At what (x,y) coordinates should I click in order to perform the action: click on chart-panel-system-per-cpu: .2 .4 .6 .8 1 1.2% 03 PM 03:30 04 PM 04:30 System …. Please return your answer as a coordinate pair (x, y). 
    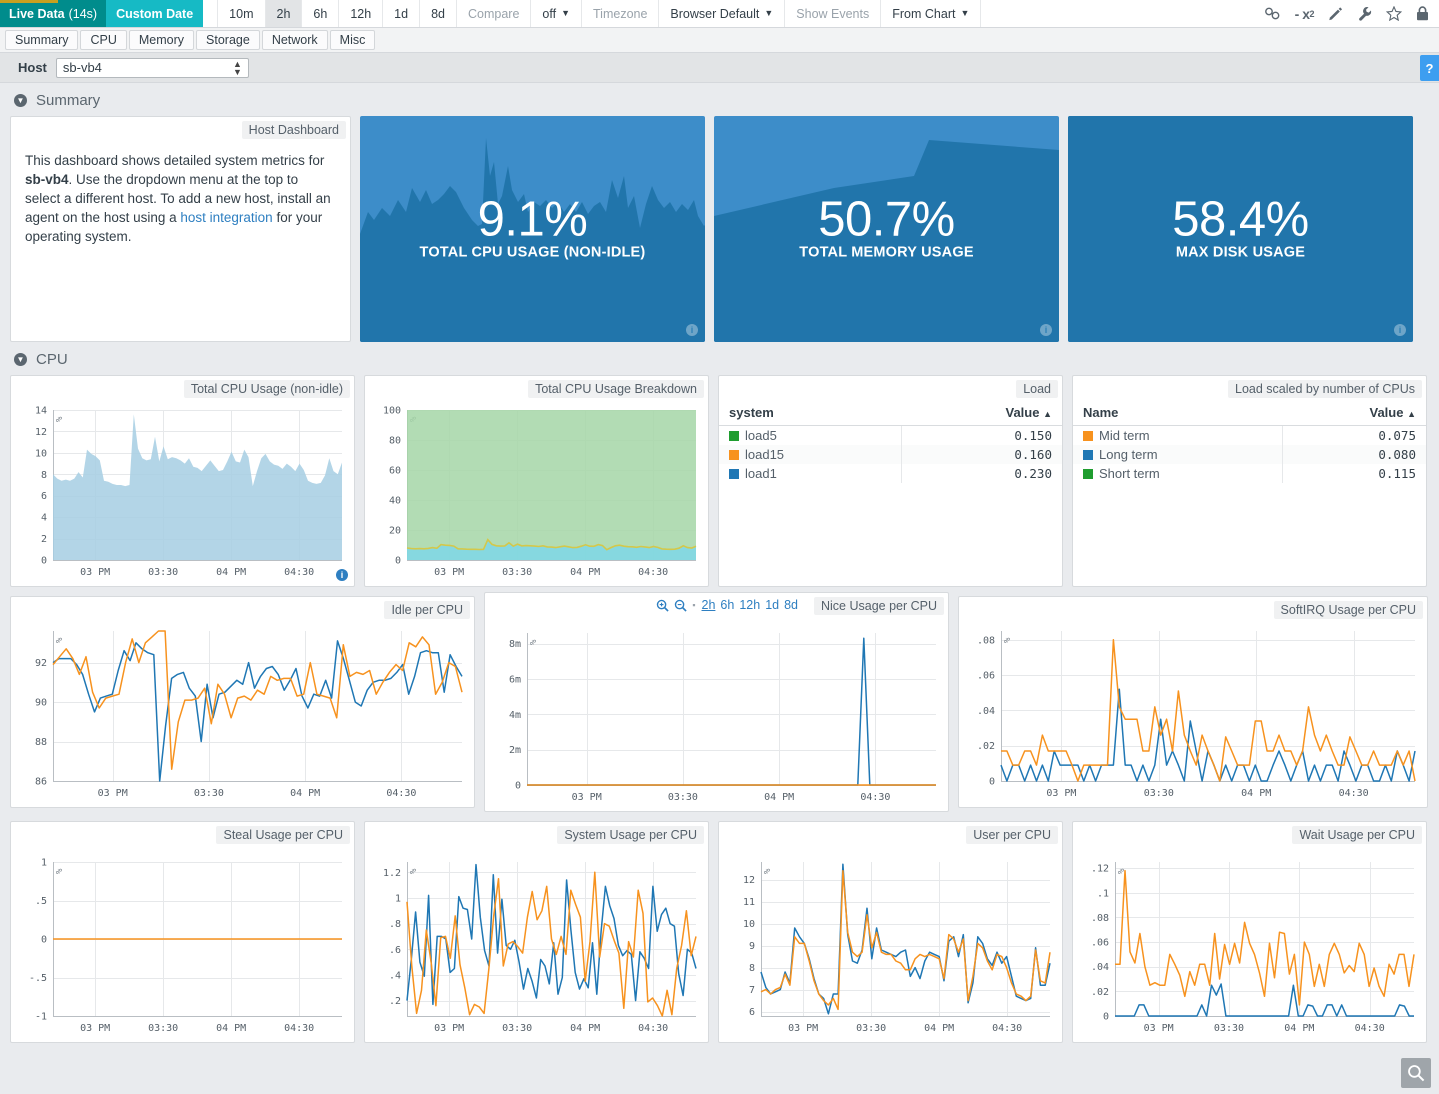
    Looking at the image, I should click on (536, 932).